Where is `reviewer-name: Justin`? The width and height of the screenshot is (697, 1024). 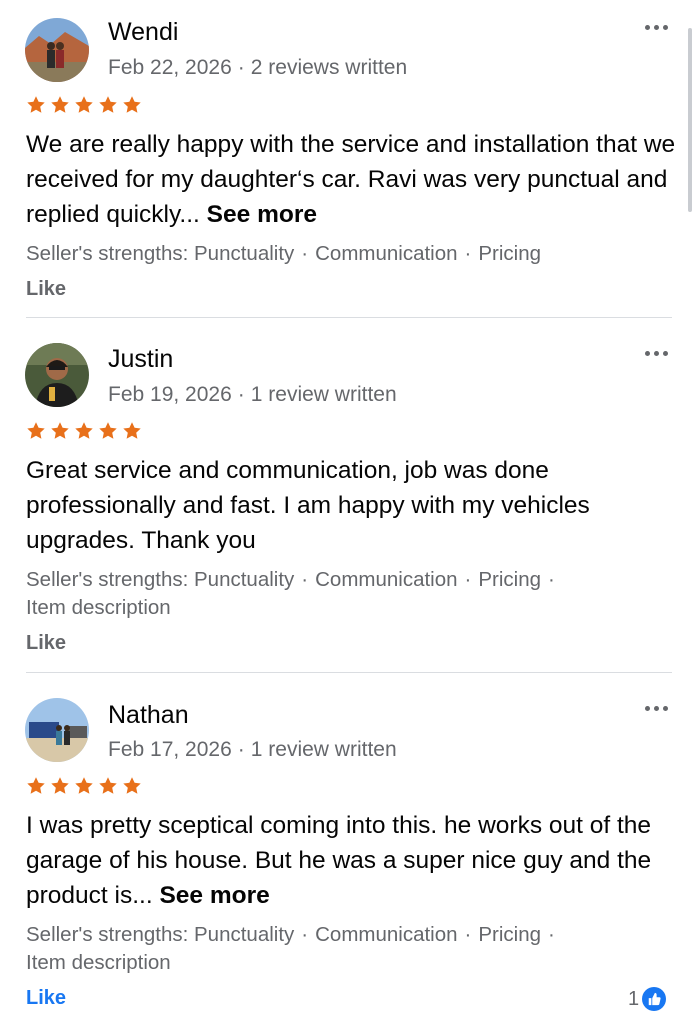
reviewer-name: Justin is located at coordinates (140, 359).